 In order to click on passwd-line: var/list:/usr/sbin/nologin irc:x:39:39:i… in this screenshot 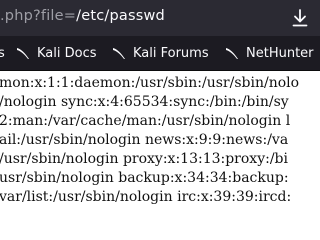, I will do `click(146, 197)`.